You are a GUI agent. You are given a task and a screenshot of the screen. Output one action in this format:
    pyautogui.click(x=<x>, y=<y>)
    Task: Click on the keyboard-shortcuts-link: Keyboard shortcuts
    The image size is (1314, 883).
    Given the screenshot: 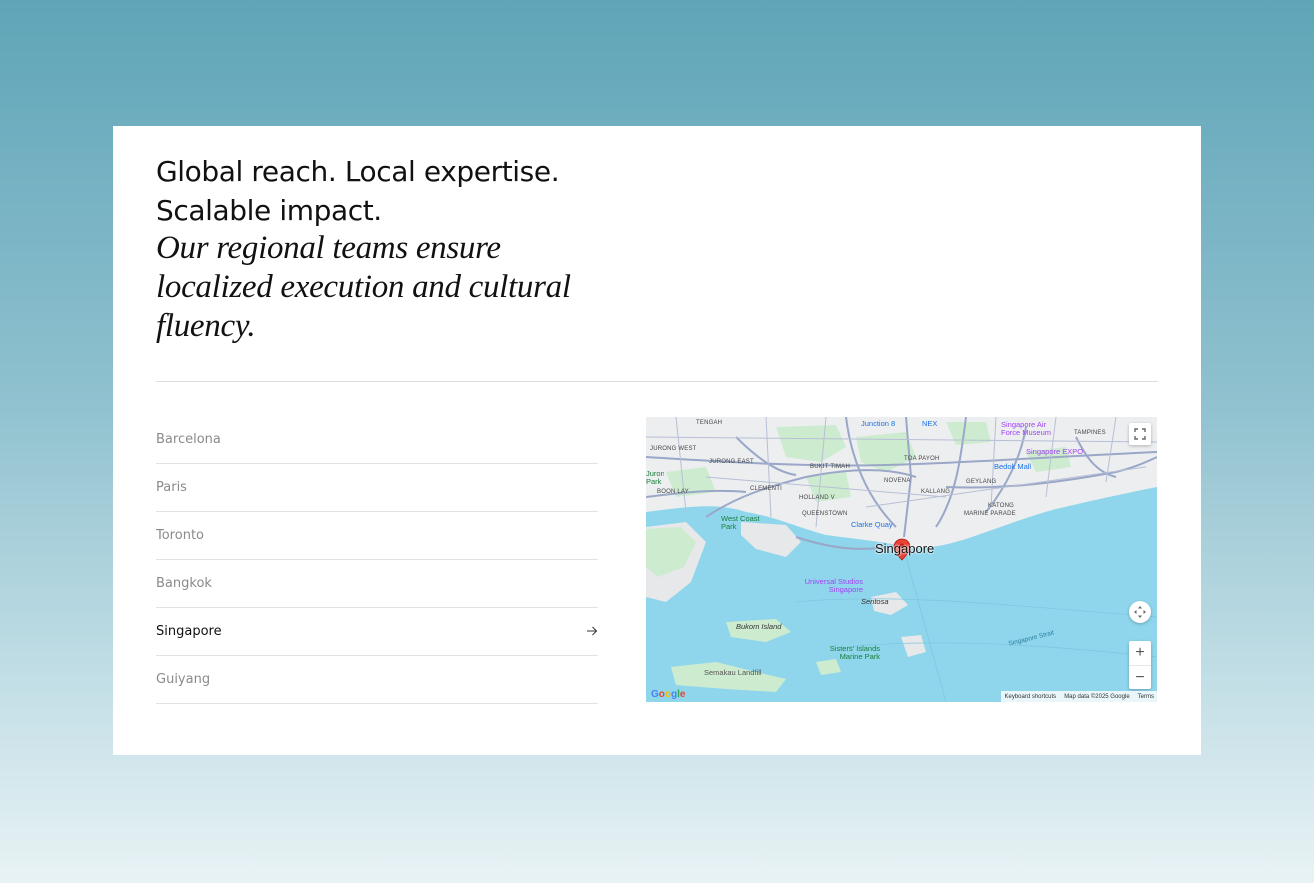 What is the action you would take?
    pyautogui.click(x=1030, y=697)
    